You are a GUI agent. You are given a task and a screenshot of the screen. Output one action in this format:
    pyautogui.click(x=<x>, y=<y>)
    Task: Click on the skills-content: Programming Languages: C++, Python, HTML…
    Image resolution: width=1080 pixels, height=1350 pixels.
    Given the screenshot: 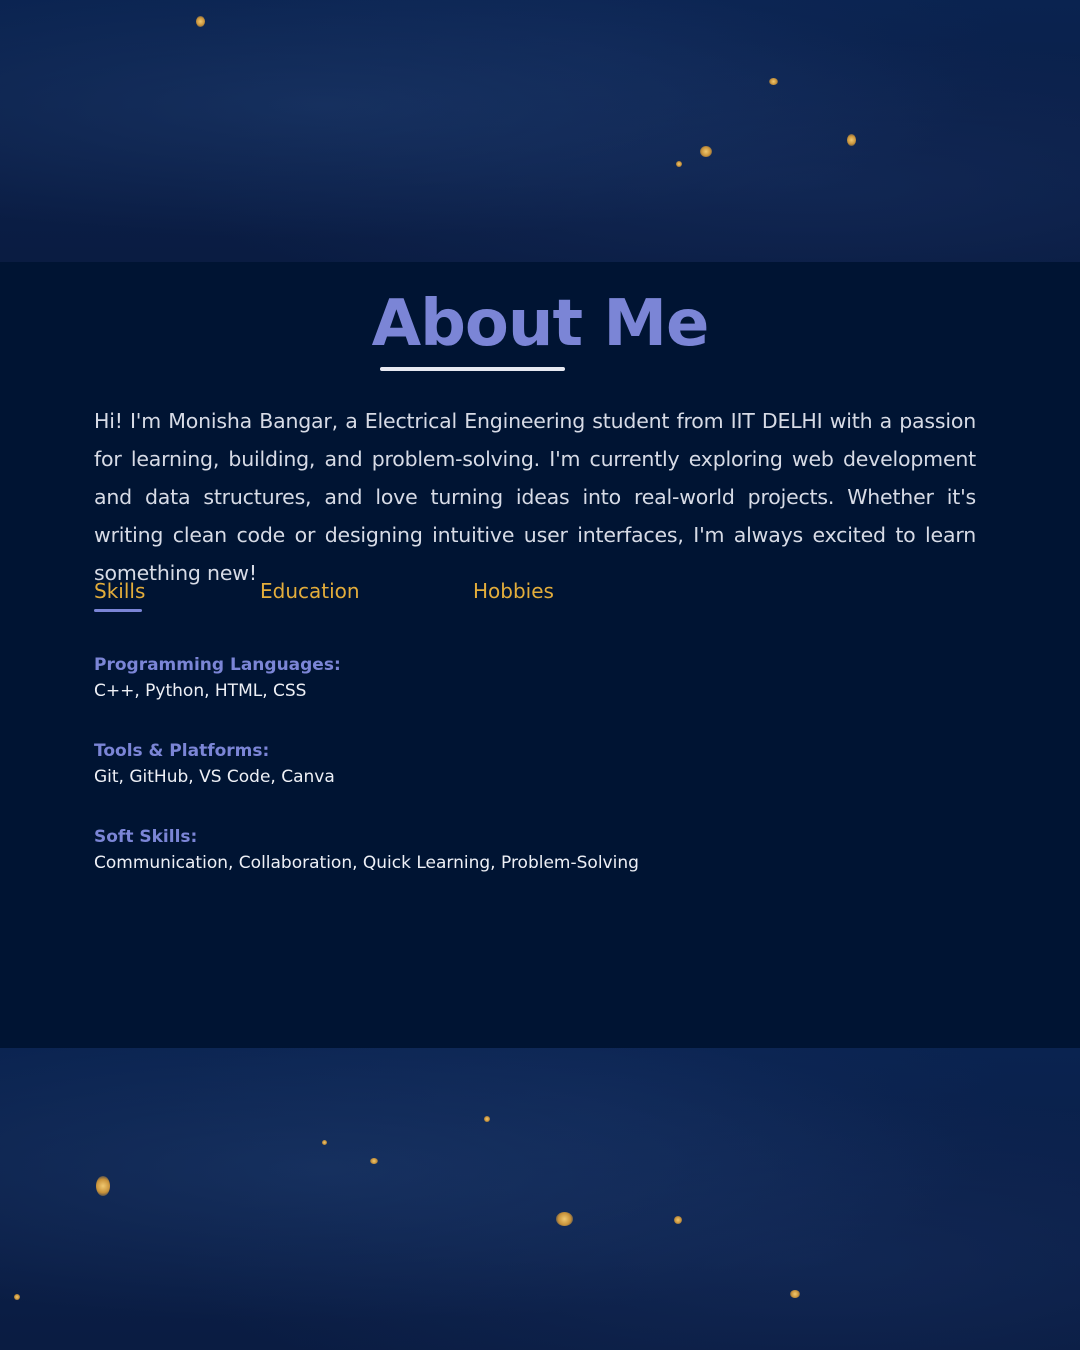 What is the action you would take?
    pyautogui.click(x=494, y=781)
    